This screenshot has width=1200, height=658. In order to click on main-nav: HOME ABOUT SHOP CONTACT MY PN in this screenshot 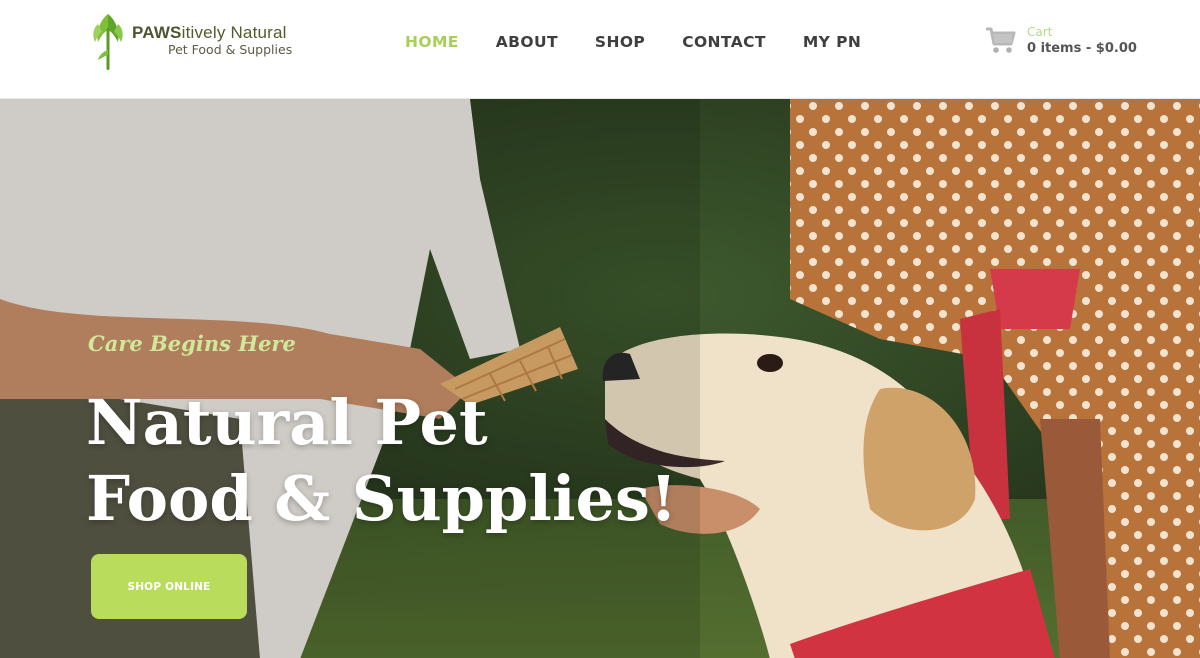, I will do `click(651, 42)`.